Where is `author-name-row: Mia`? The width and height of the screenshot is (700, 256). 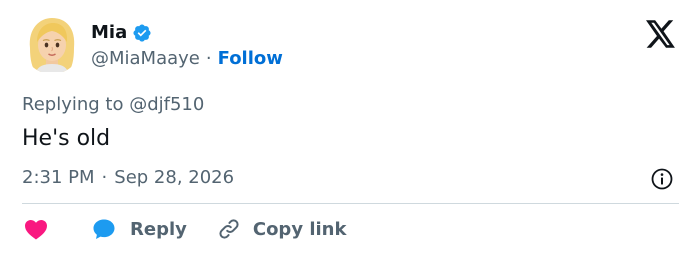 author-name-row: Mia is located at coordinates (121, 33).